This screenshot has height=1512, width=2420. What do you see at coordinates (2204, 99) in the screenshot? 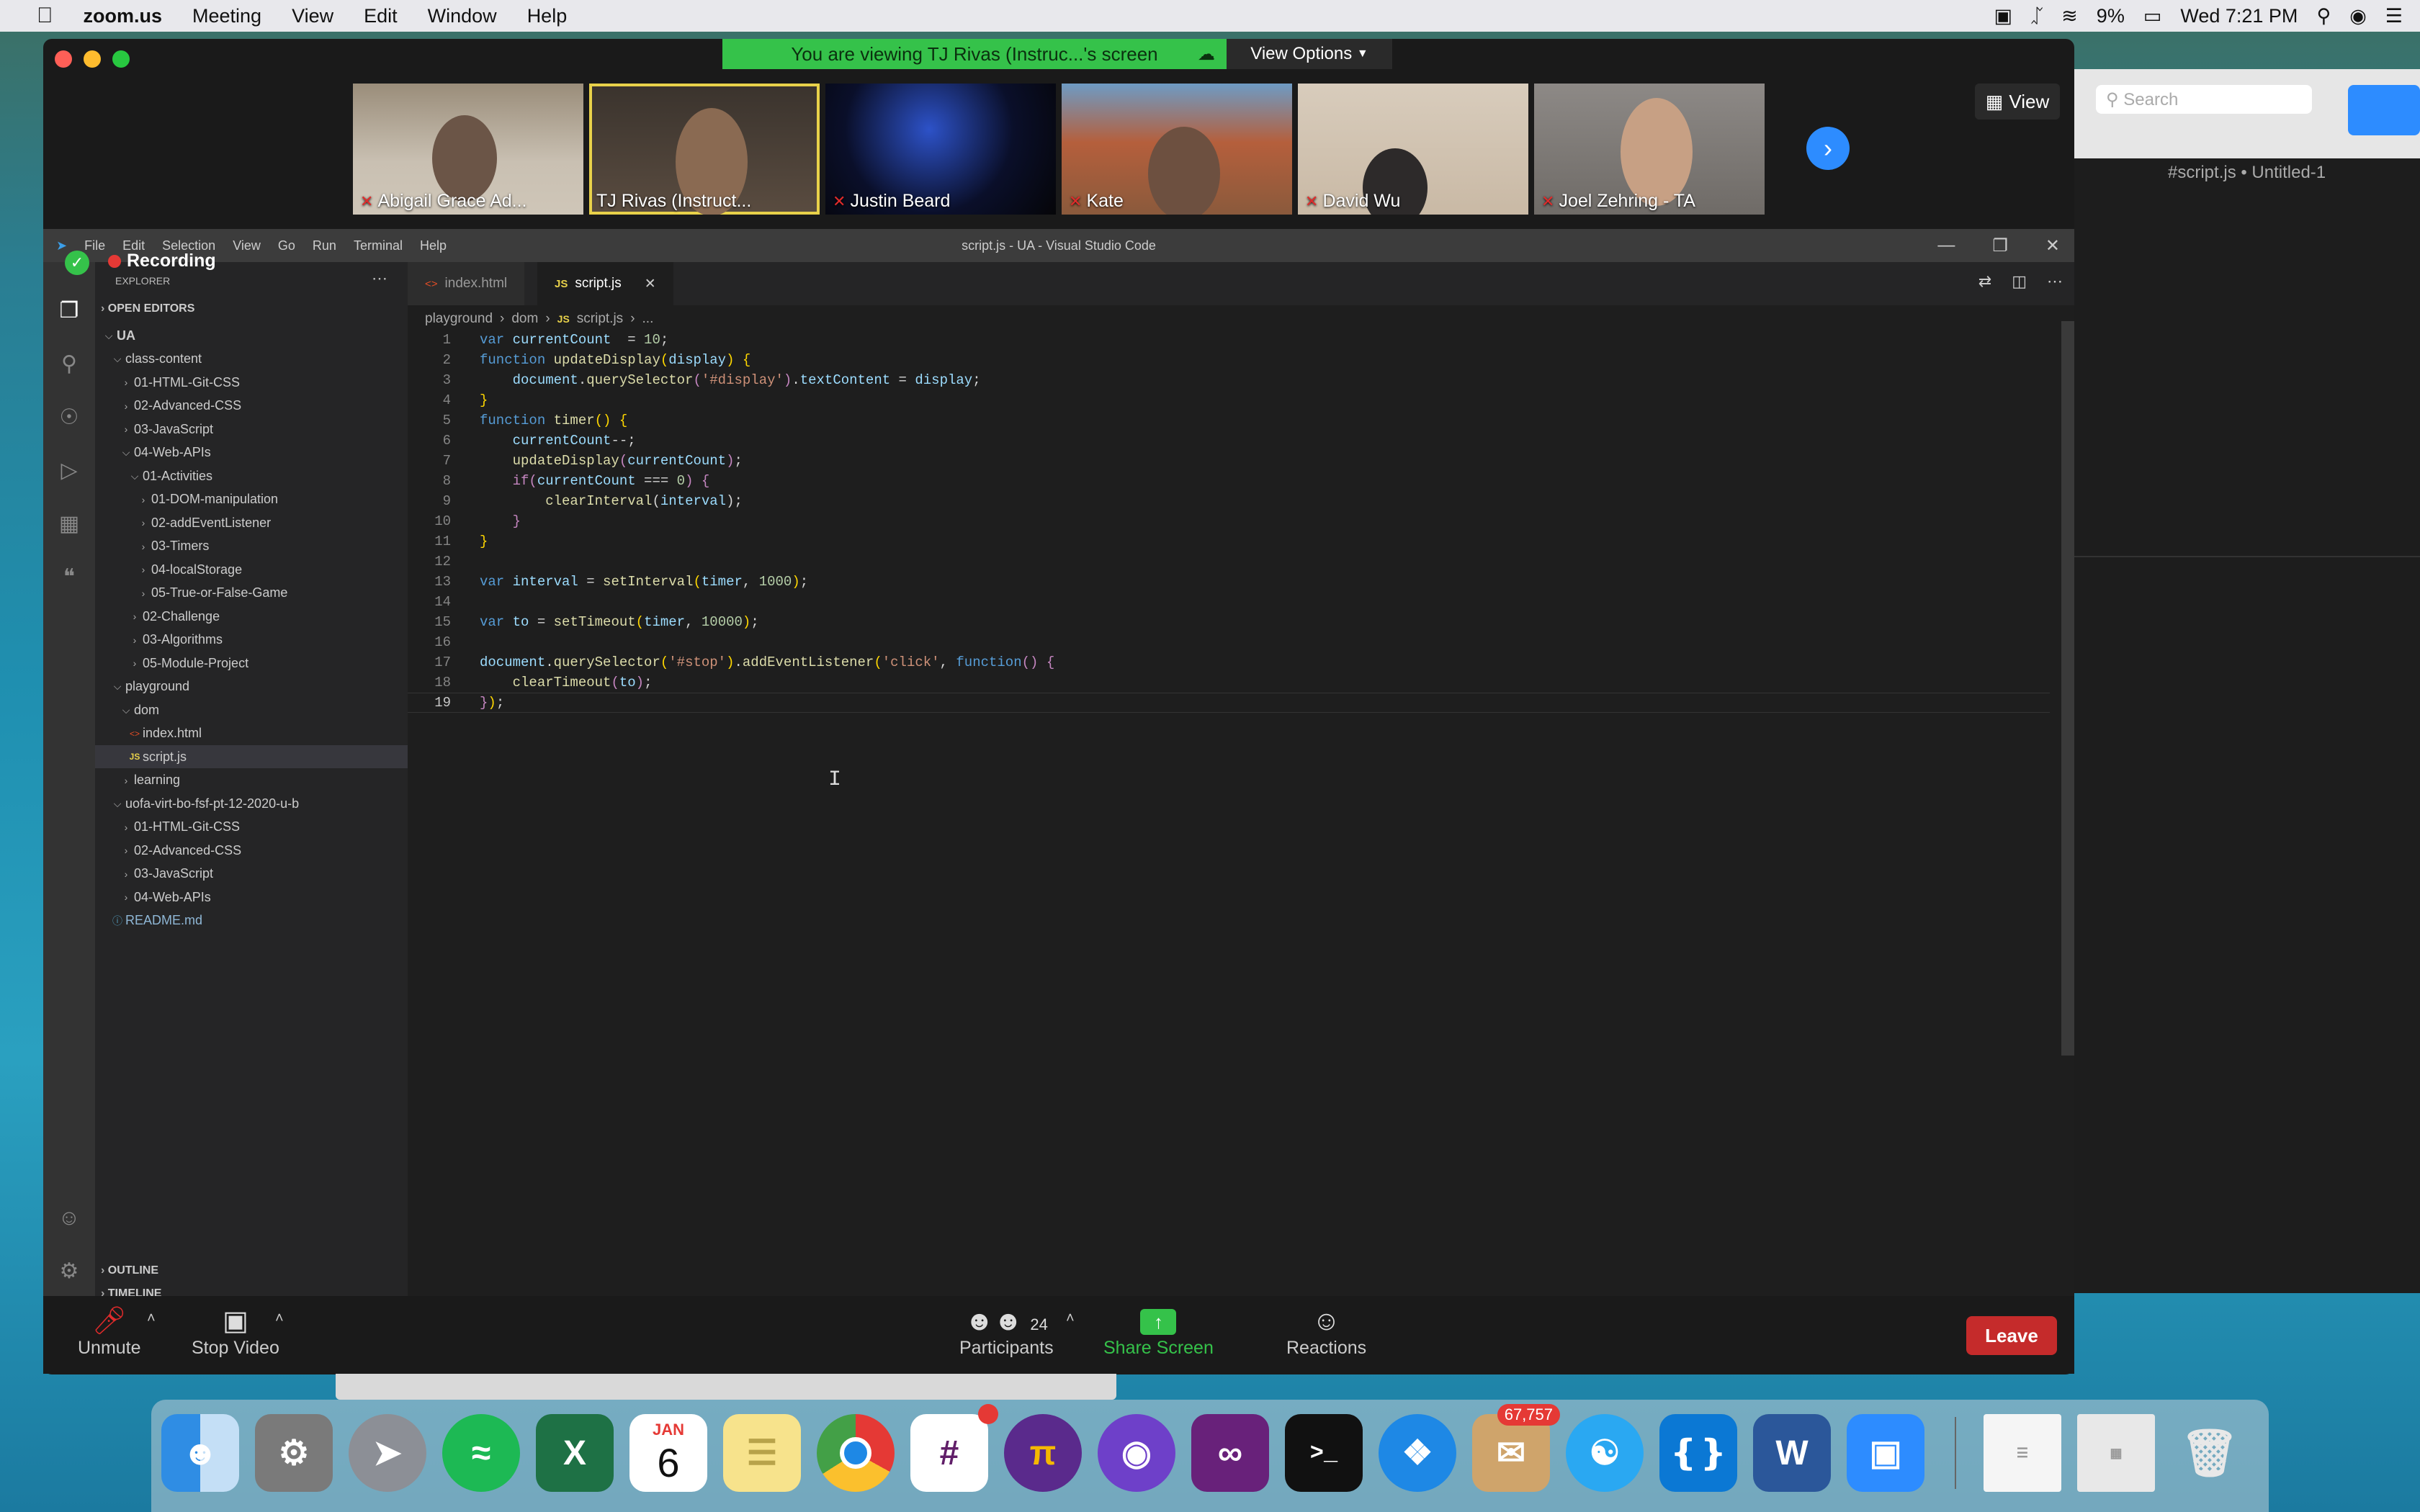
I see `bg-search-field: ⚲ Search` at bounding box center [2204, 99].